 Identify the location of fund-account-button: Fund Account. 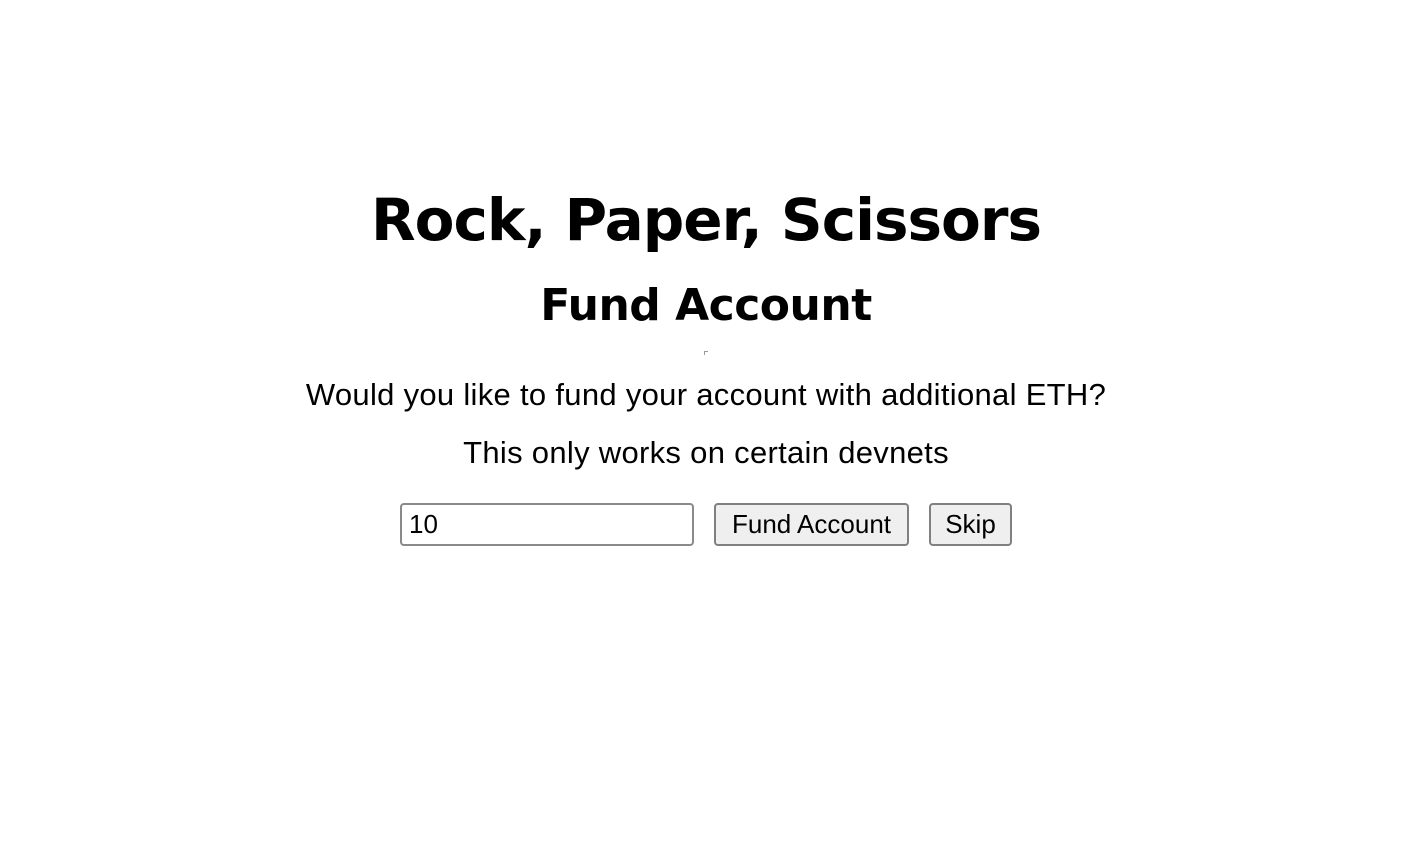
(811, 524).